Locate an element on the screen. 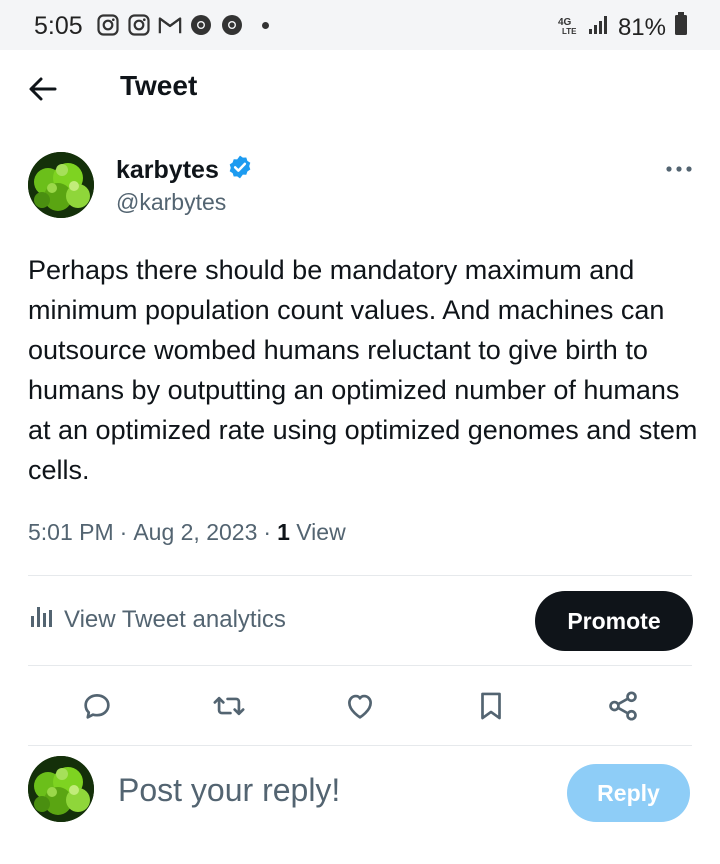 This screenshot has height=864, width=720. view-count-group: 1 View is located at coordinates (311, 532).